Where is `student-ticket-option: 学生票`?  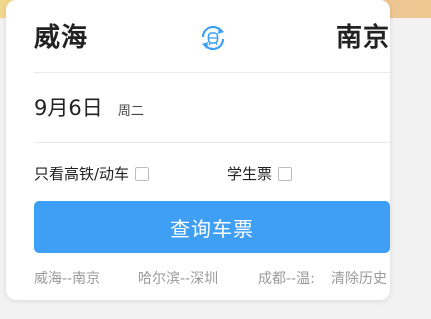 student-ticket-option: 学生票 is located at coordinates (260, 173).